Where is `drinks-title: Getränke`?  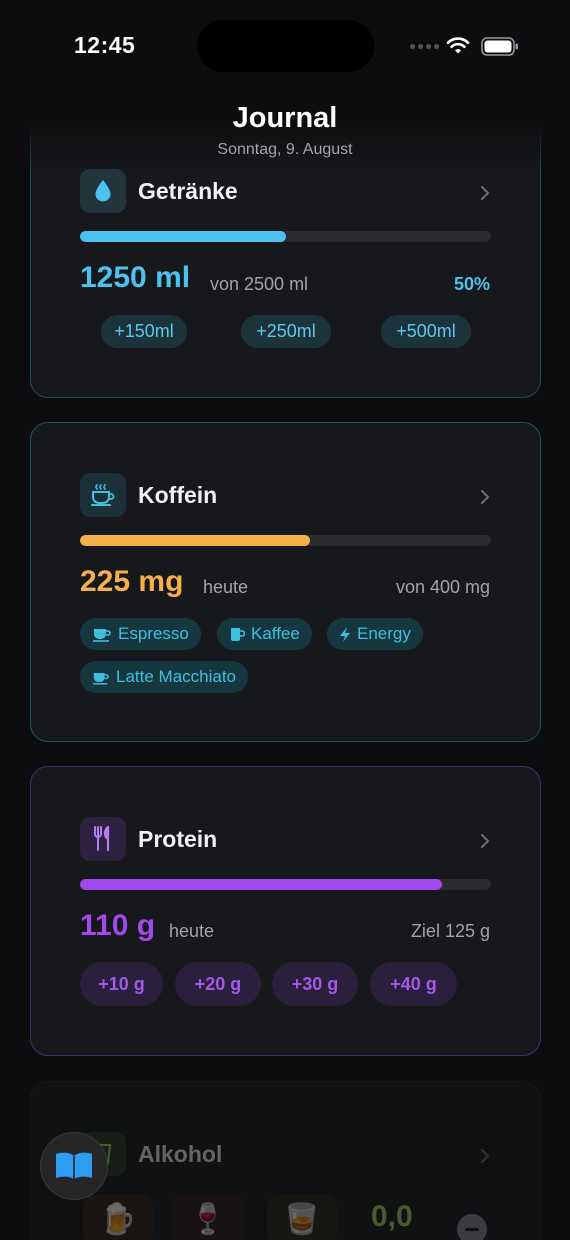
drinks-title: Getränke is located at coordinates (188, 190).